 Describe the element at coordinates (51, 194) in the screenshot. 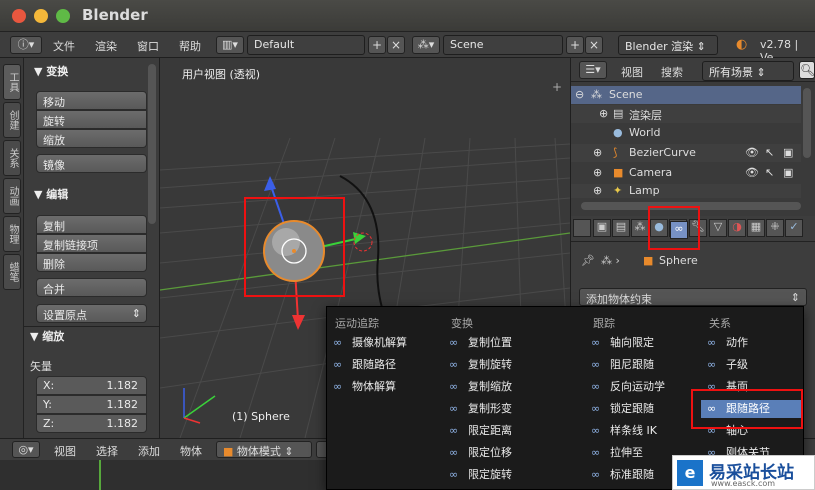

I see `edit-panel-header: ▼ 编辑` at that location.